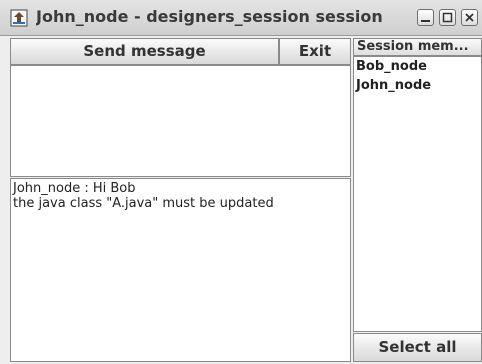 Image resolution: width=482 pixels, height=364 pixels. I want to click on close-icon, so click(469, 17).